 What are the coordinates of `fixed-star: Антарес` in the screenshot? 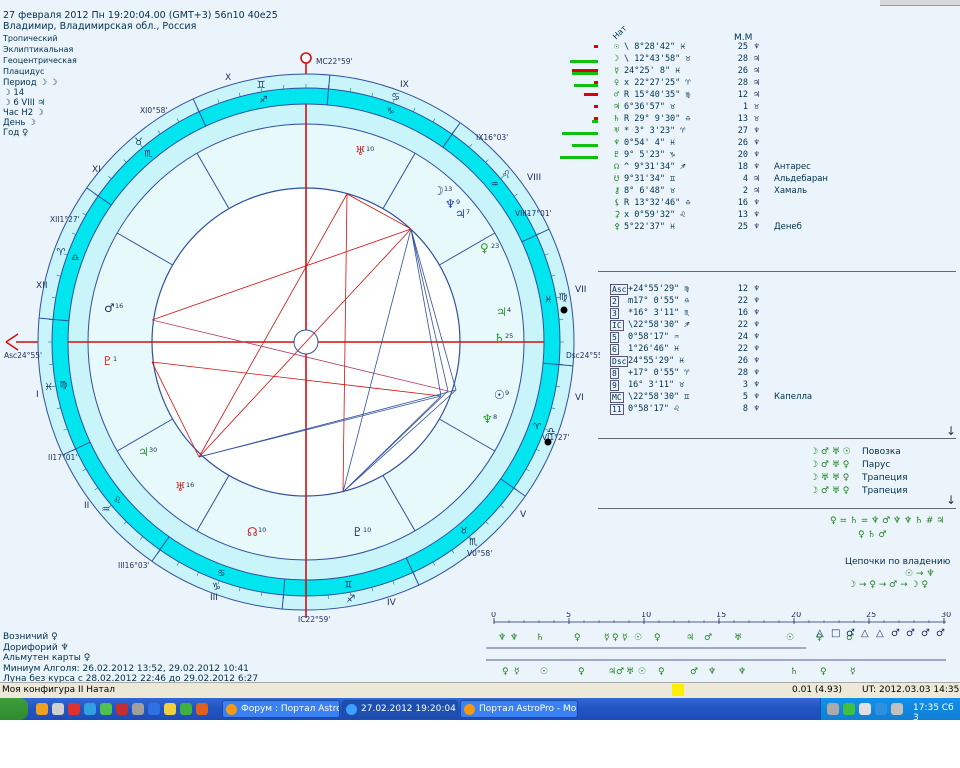 It's located at (792, 167).